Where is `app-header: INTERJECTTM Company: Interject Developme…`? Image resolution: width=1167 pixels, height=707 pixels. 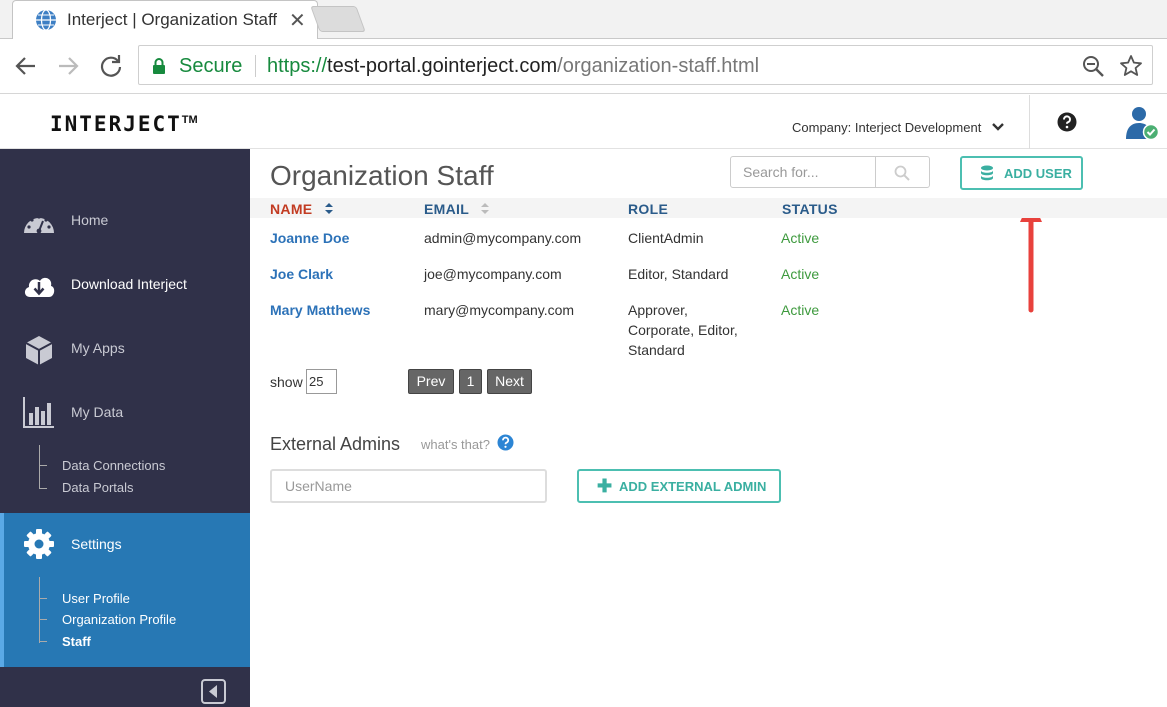 app-header: INTERJECTTM Company: Interject Developme… is located at coordinates (583, 122).